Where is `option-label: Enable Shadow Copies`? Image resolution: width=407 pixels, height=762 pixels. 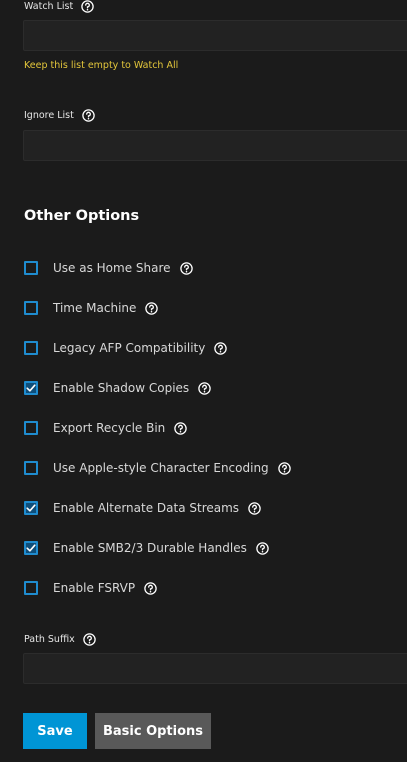
option-label: Enable Shadow Copies is located at coordinates (121, 388).